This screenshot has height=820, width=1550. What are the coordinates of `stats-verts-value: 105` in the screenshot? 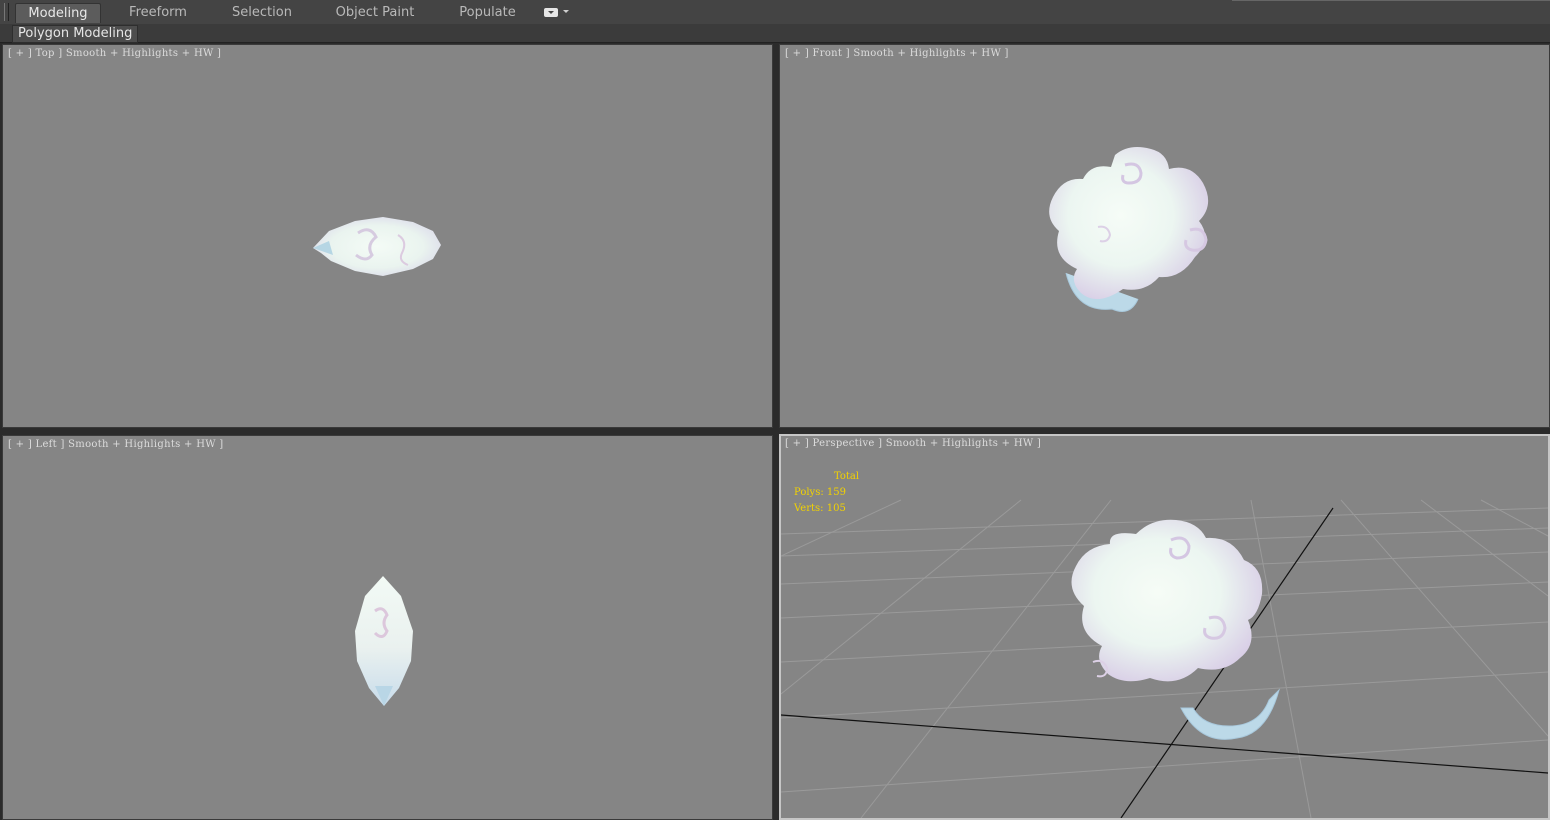 It's located at (836, 508).